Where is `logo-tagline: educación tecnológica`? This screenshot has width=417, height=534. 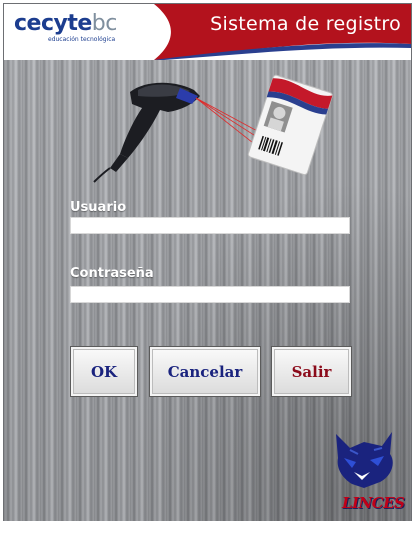
logo-tagline: educación tecnológica is located at coordinates (82, 39).